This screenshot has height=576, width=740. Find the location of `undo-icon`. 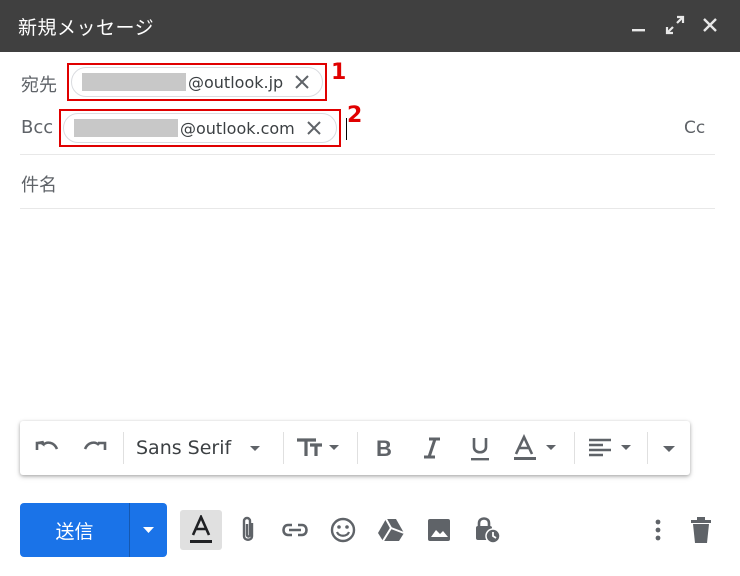

undo-icon is located at coordinates (48, 448).